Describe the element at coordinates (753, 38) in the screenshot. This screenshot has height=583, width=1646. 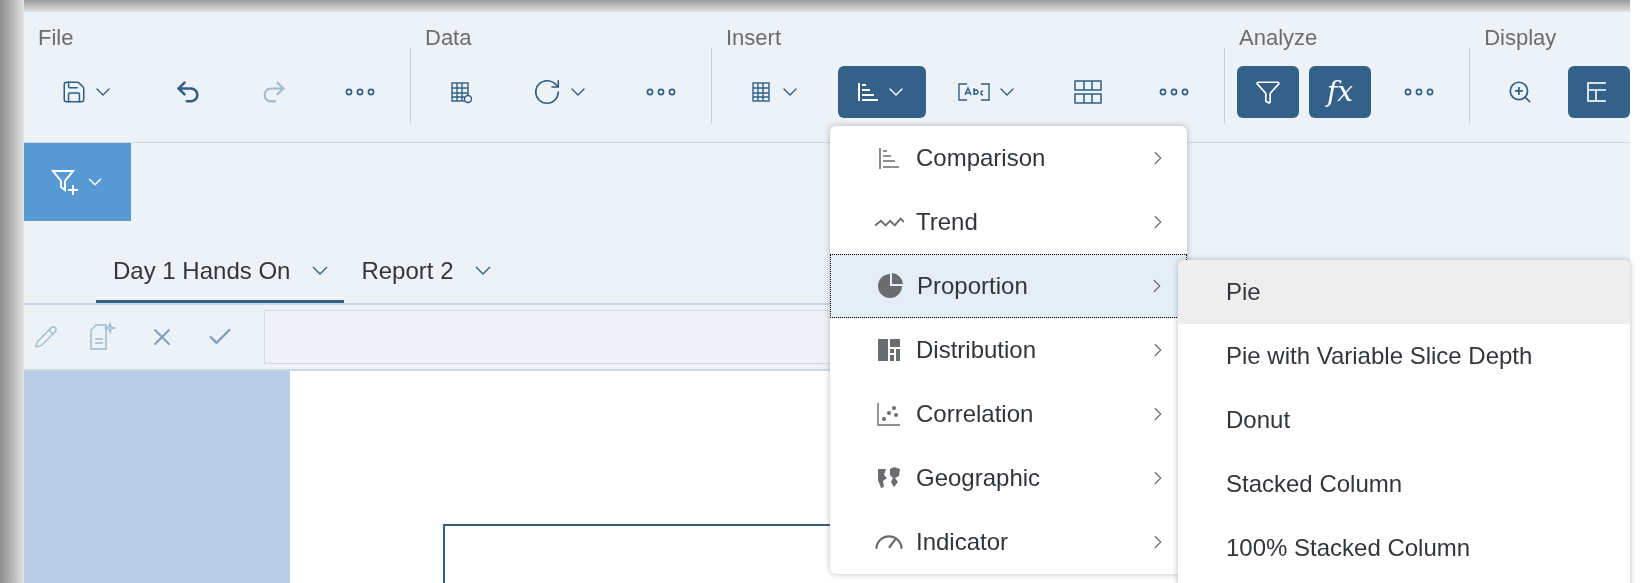
I see `group-label: Insert` at that location.